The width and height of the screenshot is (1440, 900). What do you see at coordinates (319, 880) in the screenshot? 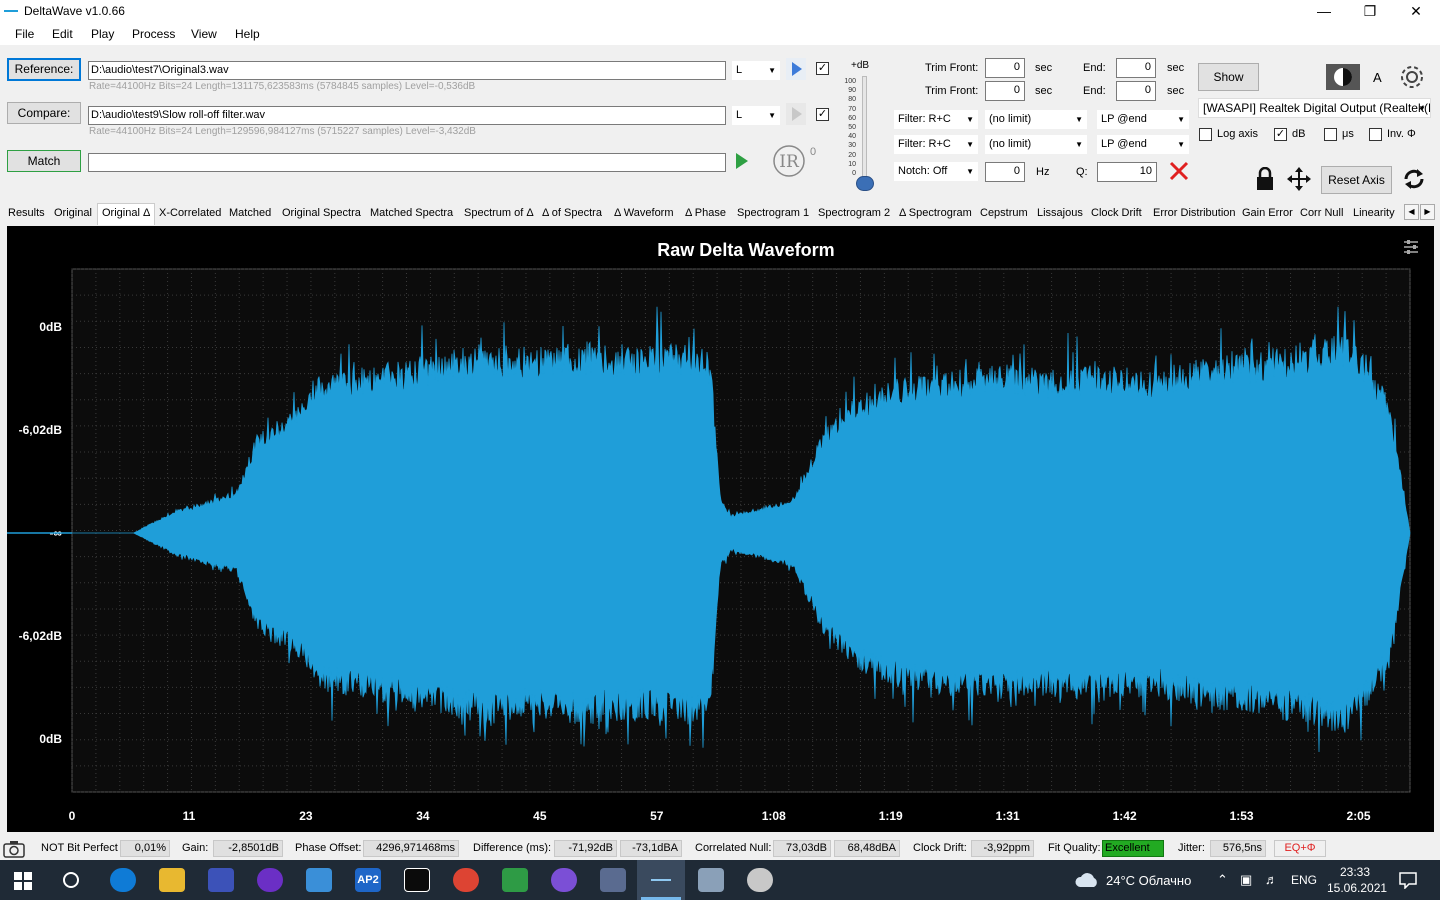
I see `mail-icon` at bounding box center [319, 880].